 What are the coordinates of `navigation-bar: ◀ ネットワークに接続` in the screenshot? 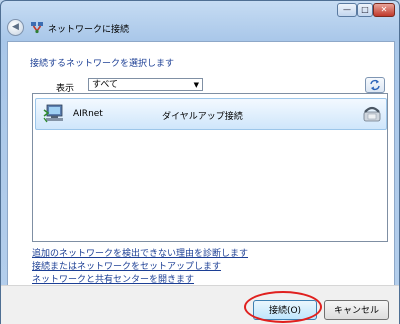 It's located at (200, 28).